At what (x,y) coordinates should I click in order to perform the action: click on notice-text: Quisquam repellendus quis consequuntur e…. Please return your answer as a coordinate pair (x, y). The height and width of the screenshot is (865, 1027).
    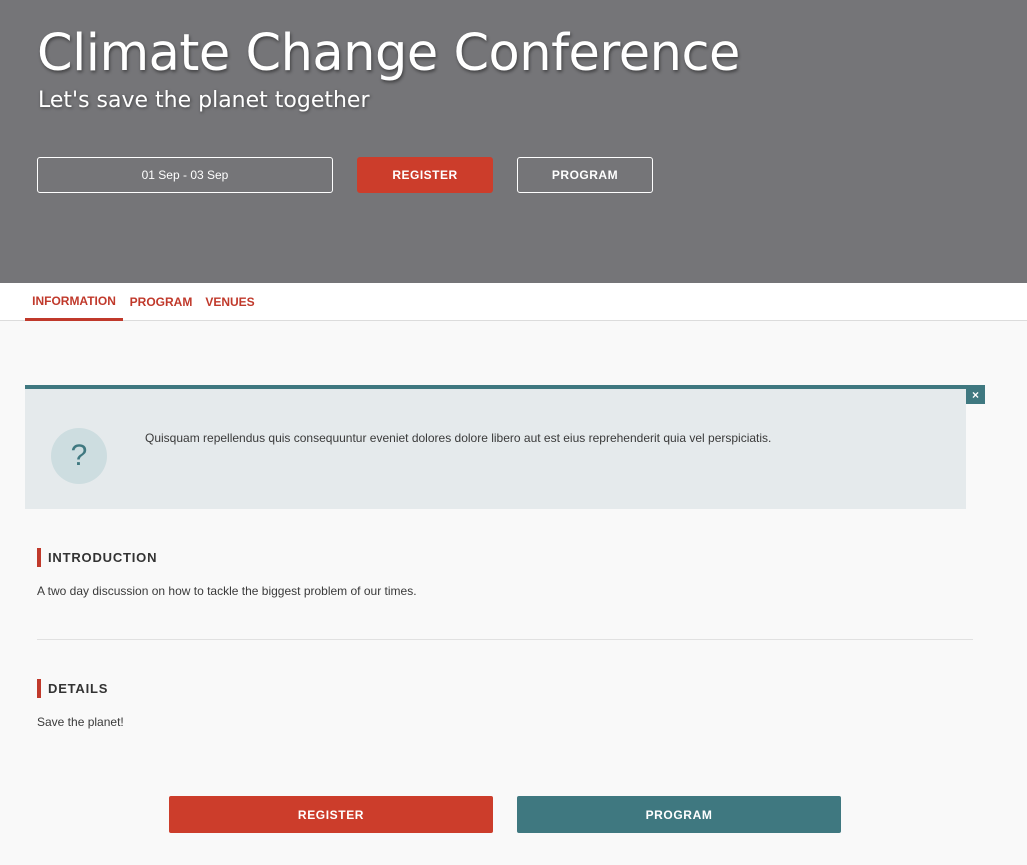
    Looking at the image, I should click on (458, 438).